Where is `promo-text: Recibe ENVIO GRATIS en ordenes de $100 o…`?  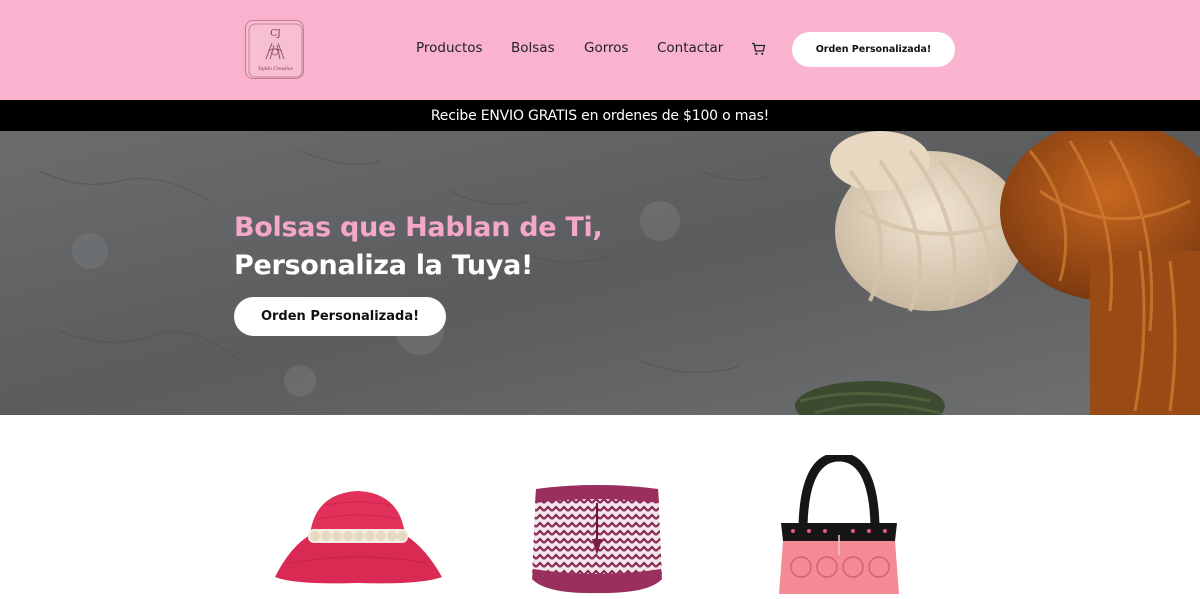 promo-text: Recibe ENVIO GRATIS en ordenes de $100 o… is located at coordinates (600, 115).